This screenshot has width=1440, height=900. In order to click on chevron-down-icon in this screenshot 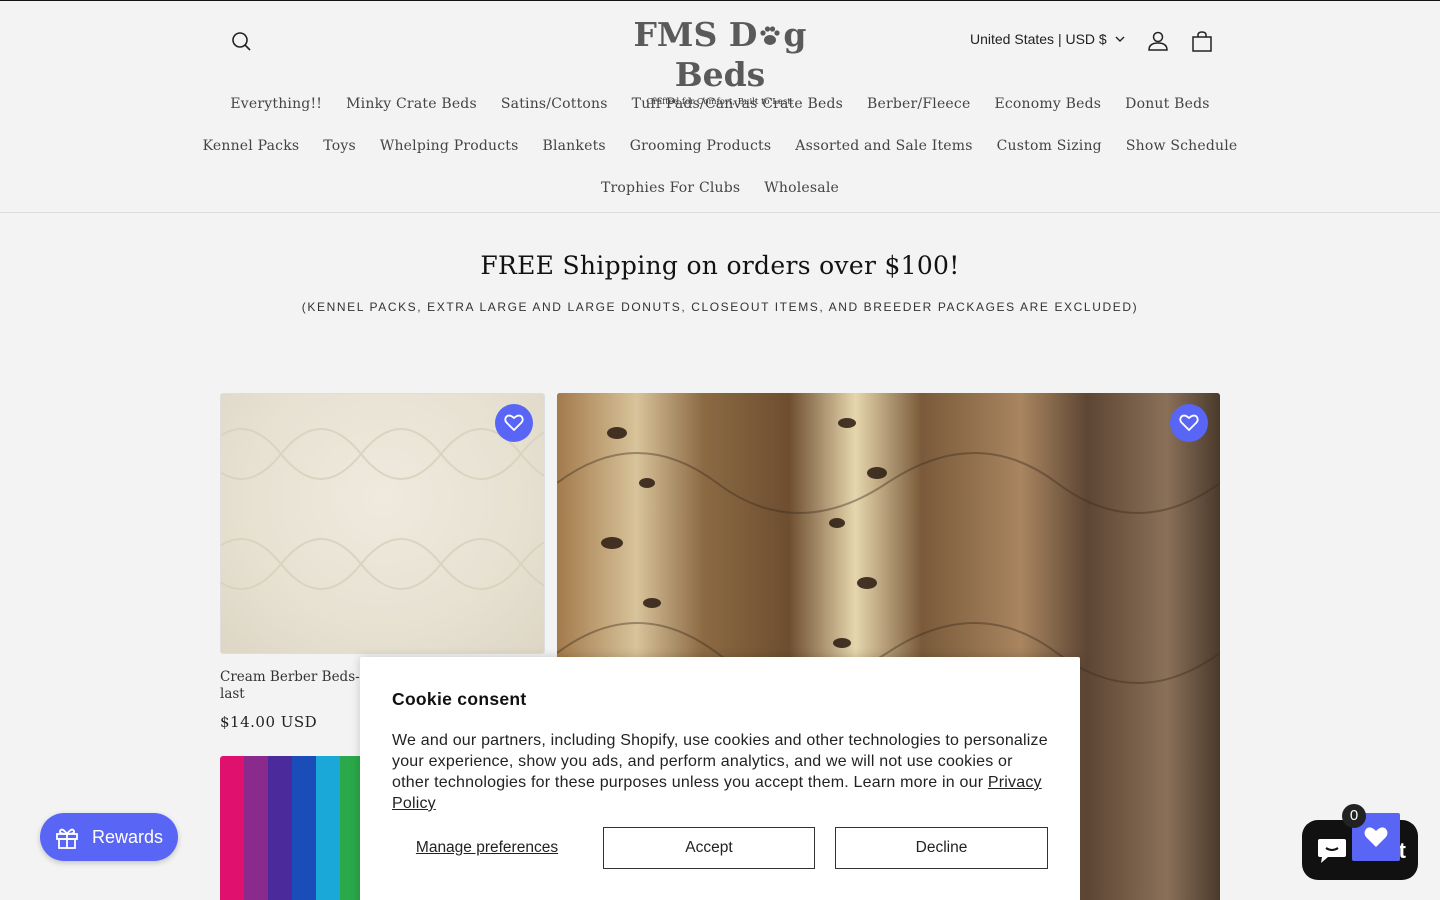, I will do `click(1120, 39)`.